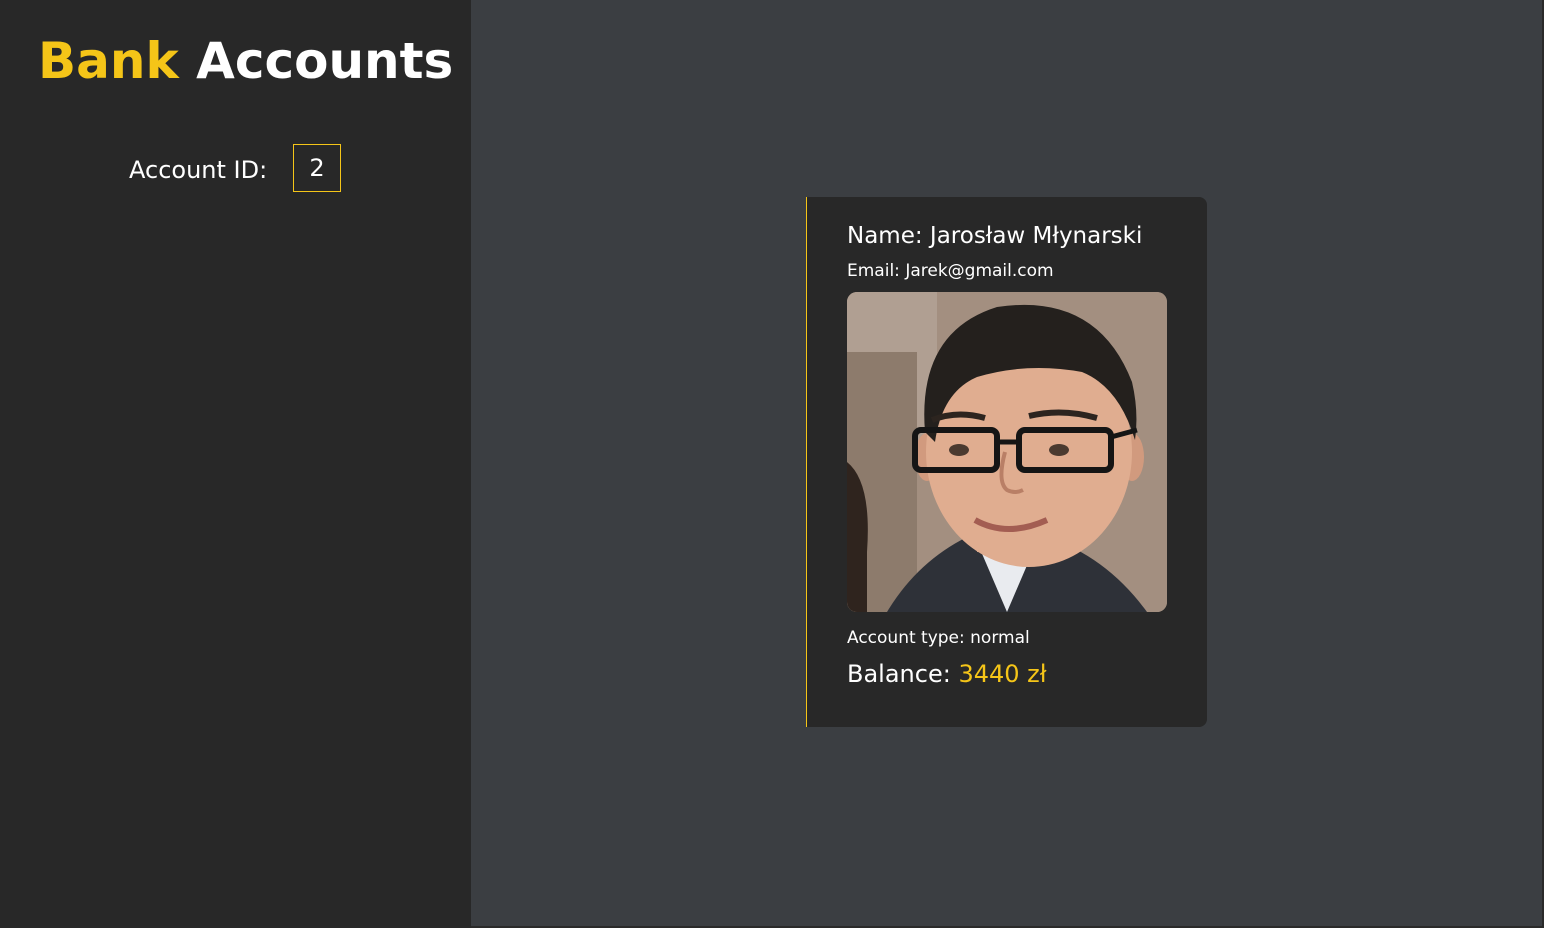 Image resolution: width=1544 pixels, height=928 pixels. I want to click on app-title-accent: Bank, so click(108, 61).